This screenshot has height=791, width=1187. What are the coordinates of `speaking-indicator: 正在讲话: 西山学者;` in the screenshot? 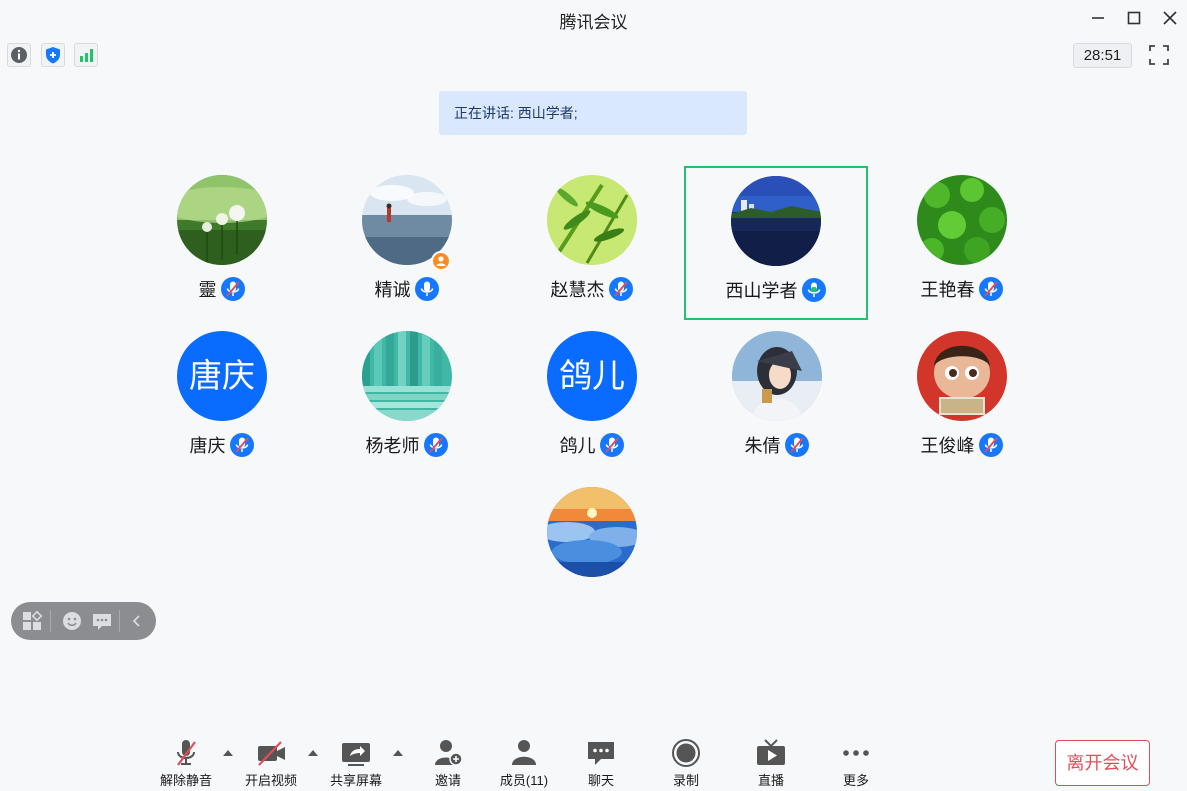 It's located at (593, 113).